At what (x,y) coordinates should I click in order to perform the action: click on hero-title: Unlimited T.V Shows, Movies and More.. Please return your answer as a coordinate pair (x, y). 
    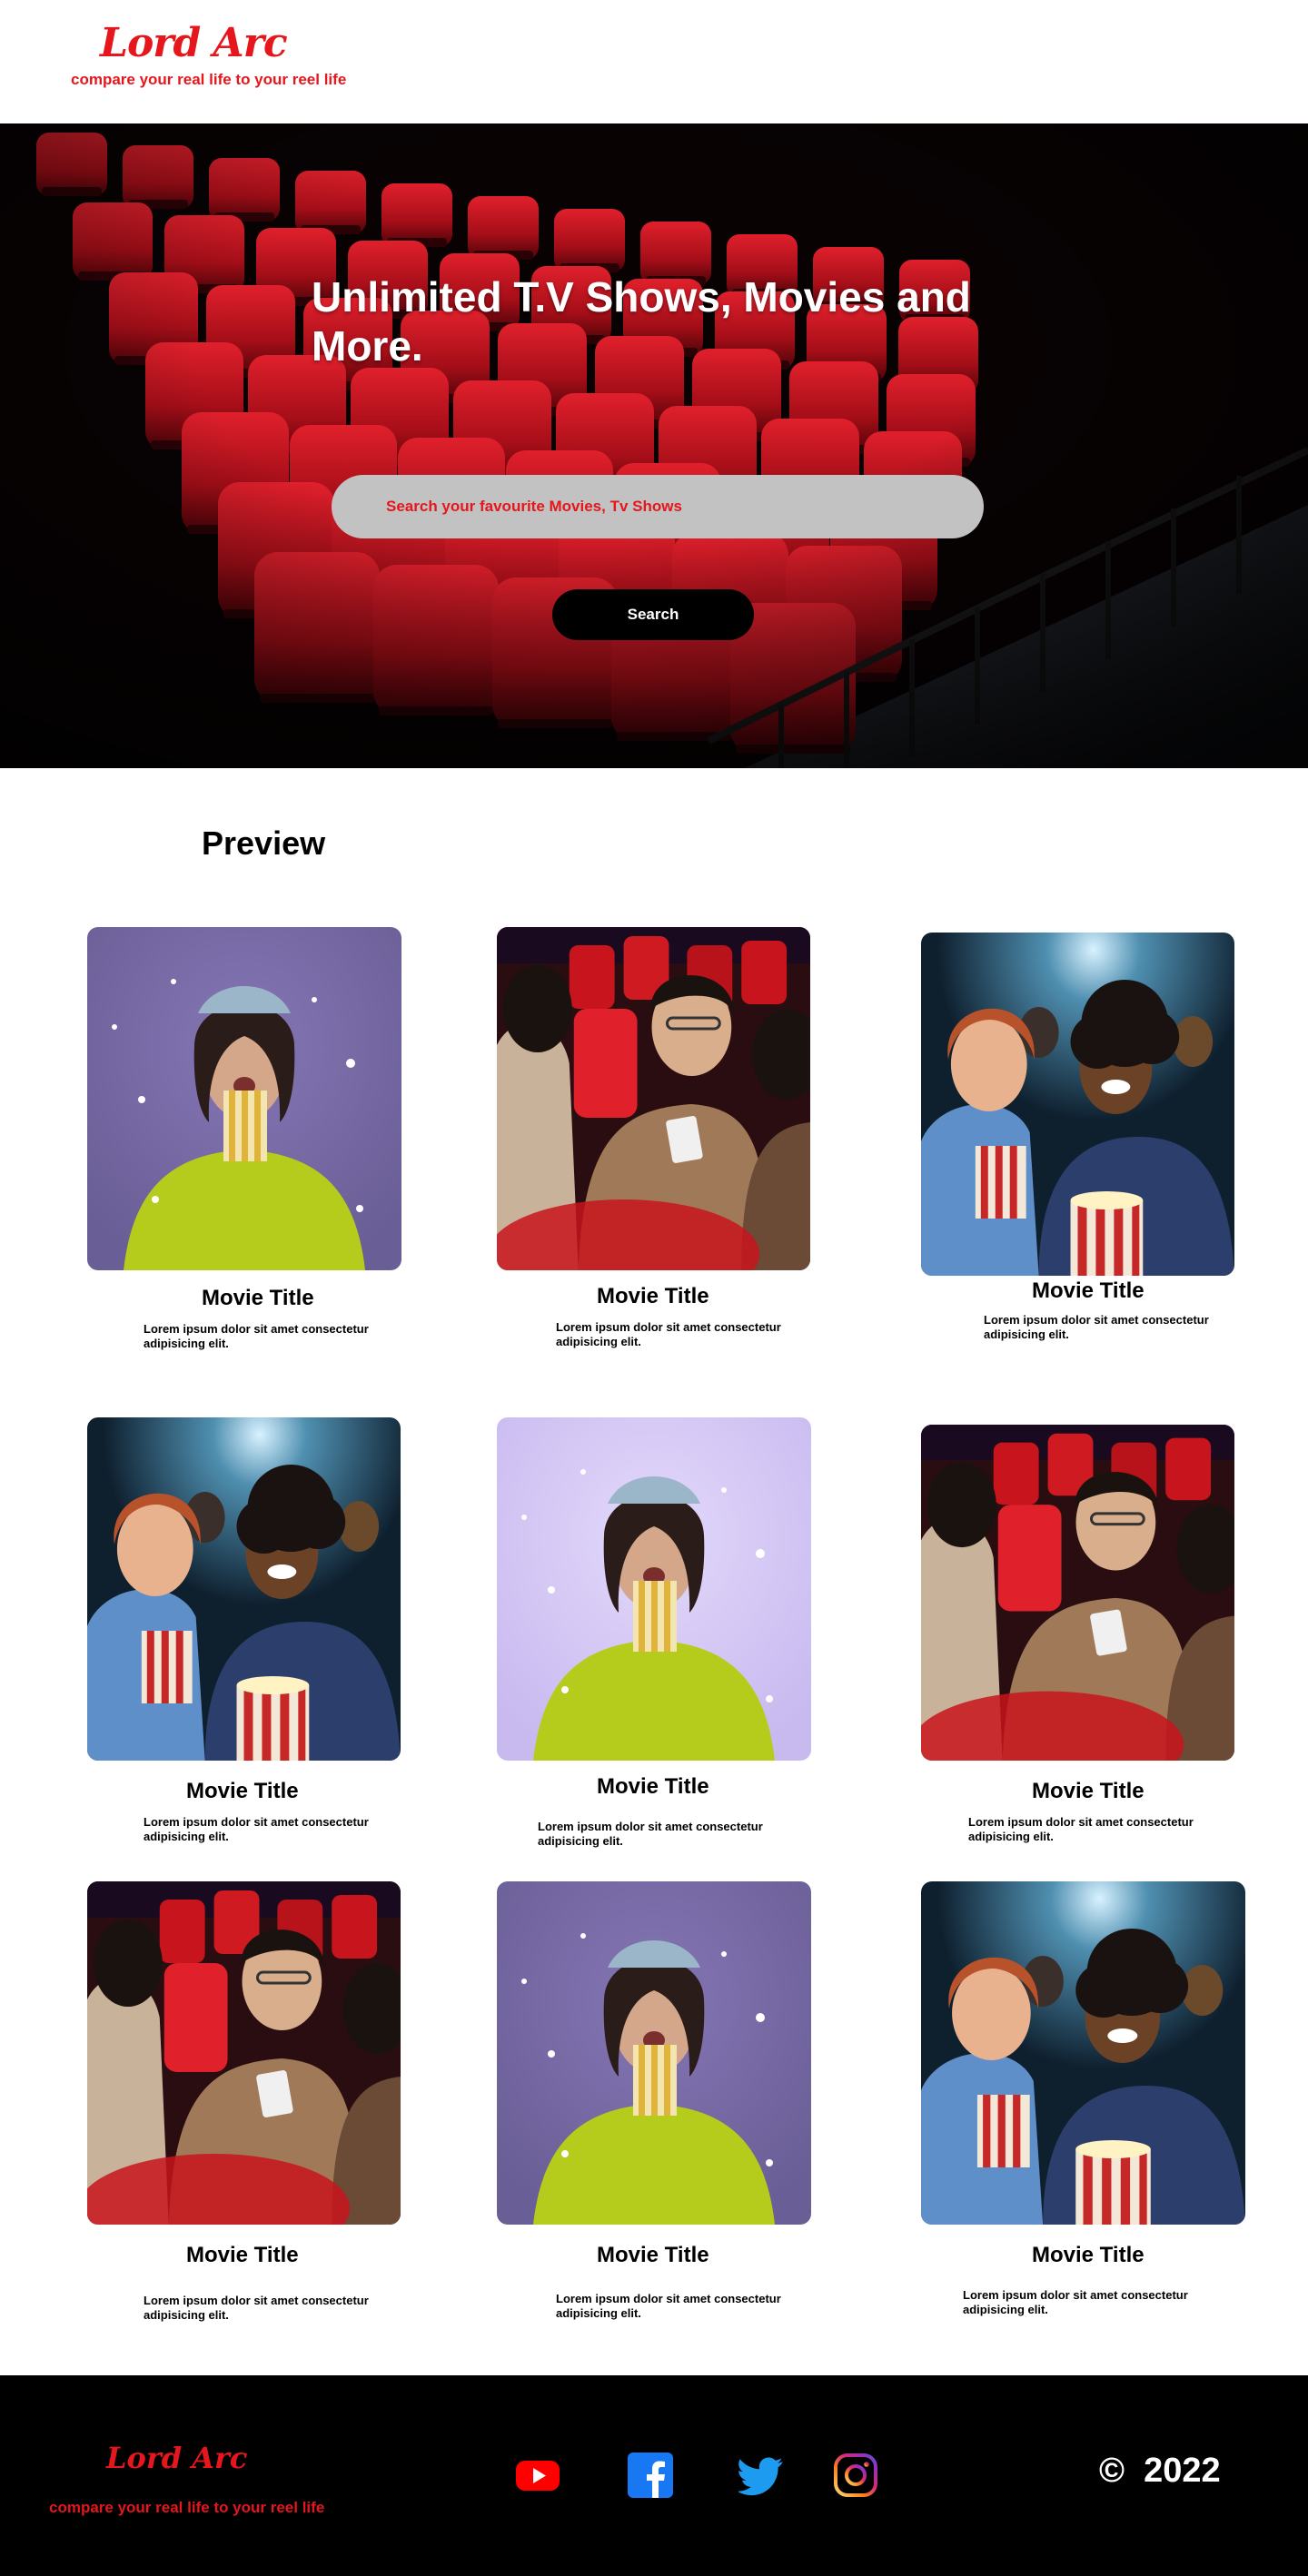
    Looking at the image, I should click on (641, 321).